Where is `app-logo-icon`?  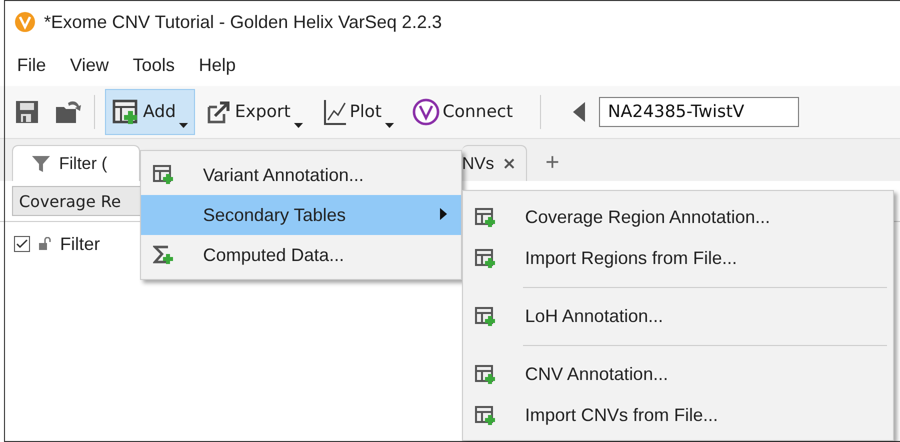
app-logo-icon is located at coordinates (25, 22).